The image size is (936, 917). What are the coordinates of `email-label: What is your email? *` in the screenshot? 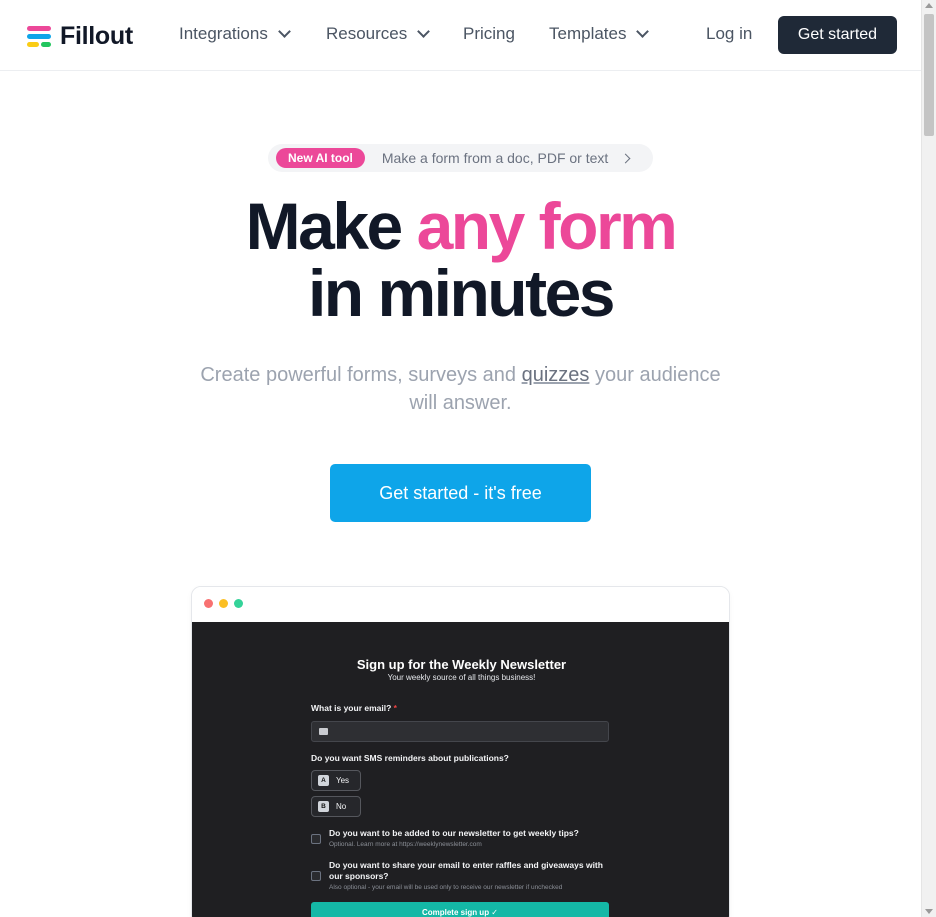 It's located at (354, 708).